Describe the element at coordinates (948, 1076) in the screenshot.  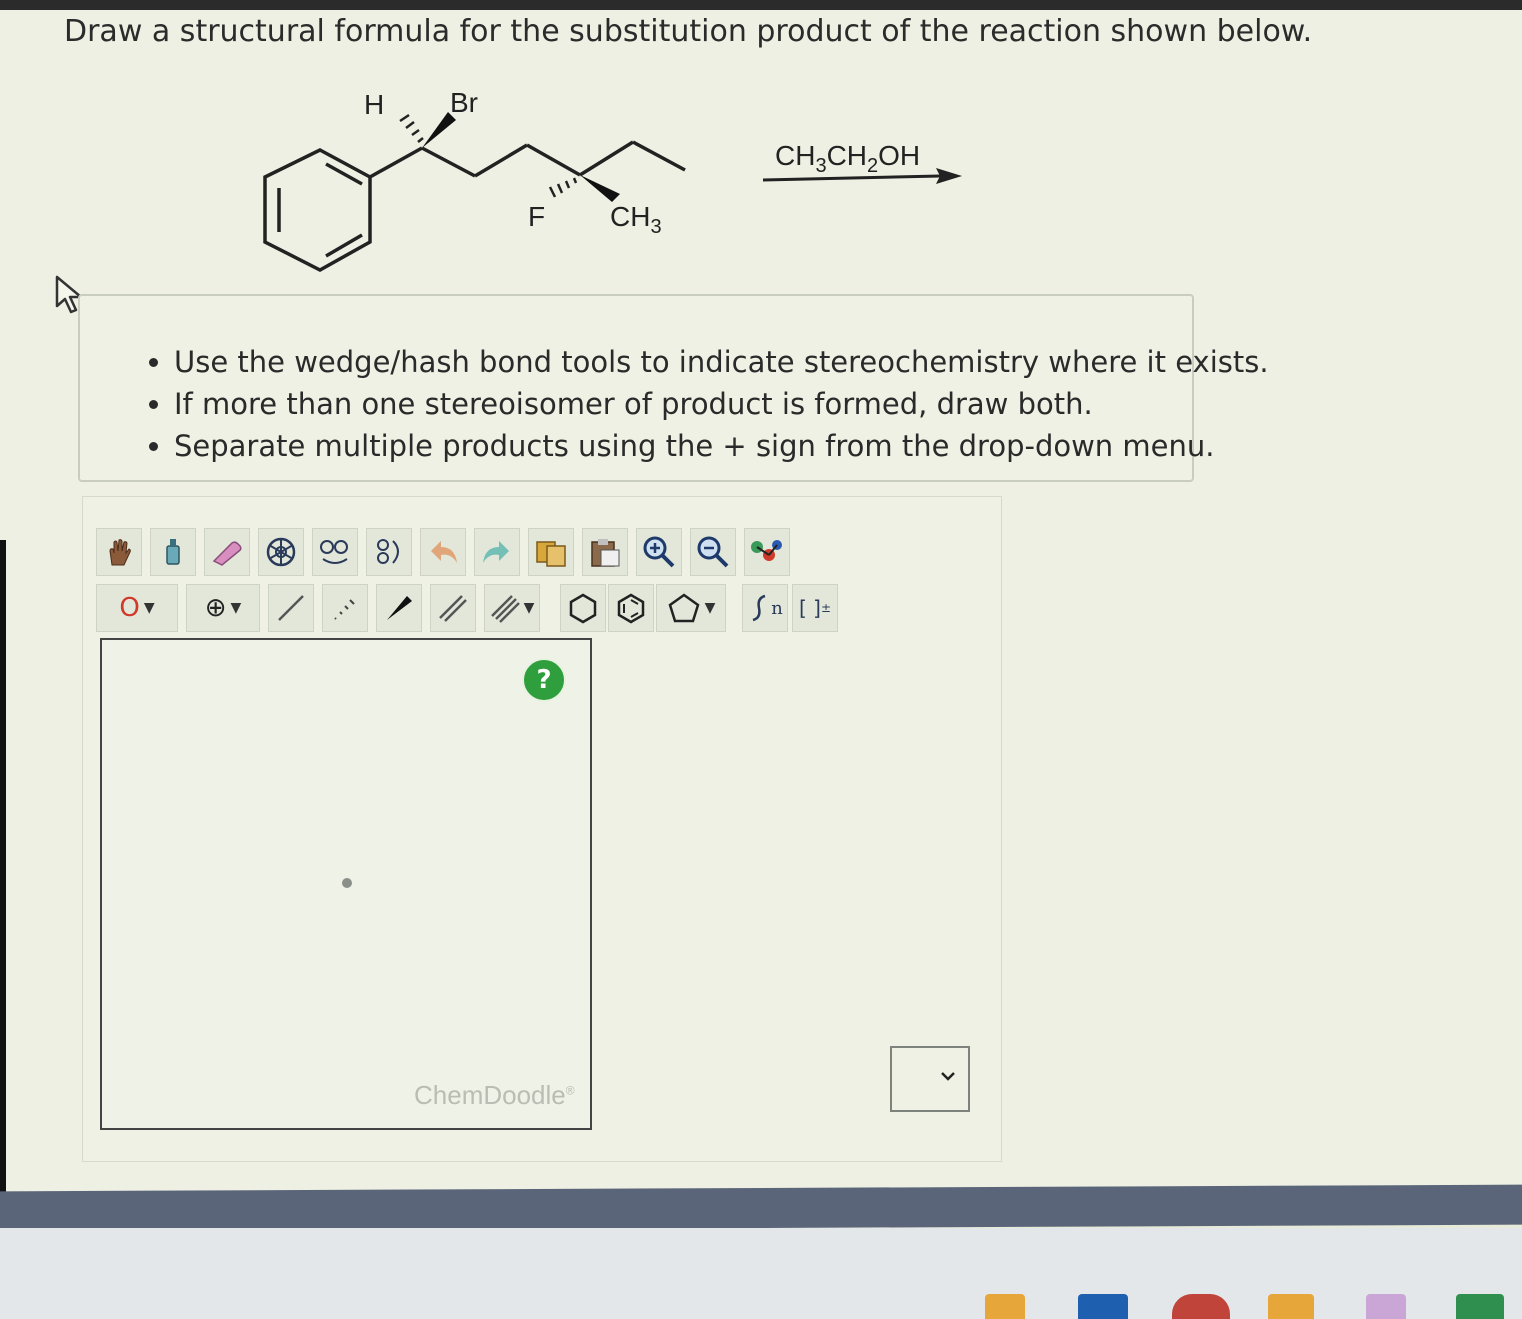
I see `chevron-down-icon` at that location.